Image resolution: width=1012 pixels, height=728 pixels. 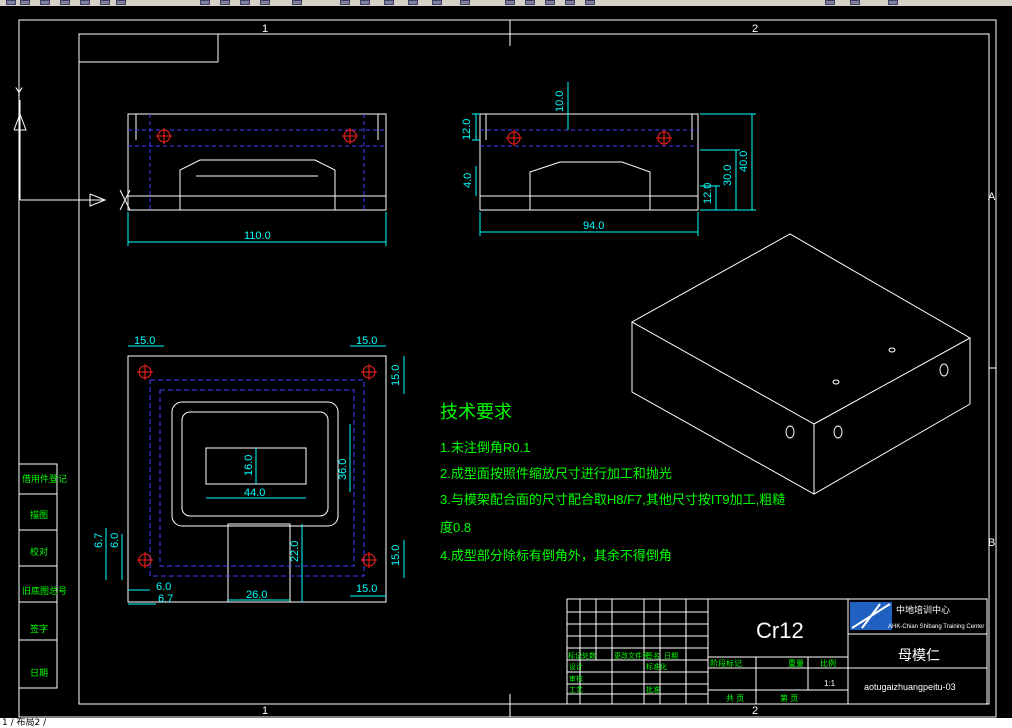 I want to click on ucs-y-label: Y, so click(x=19, y=92).